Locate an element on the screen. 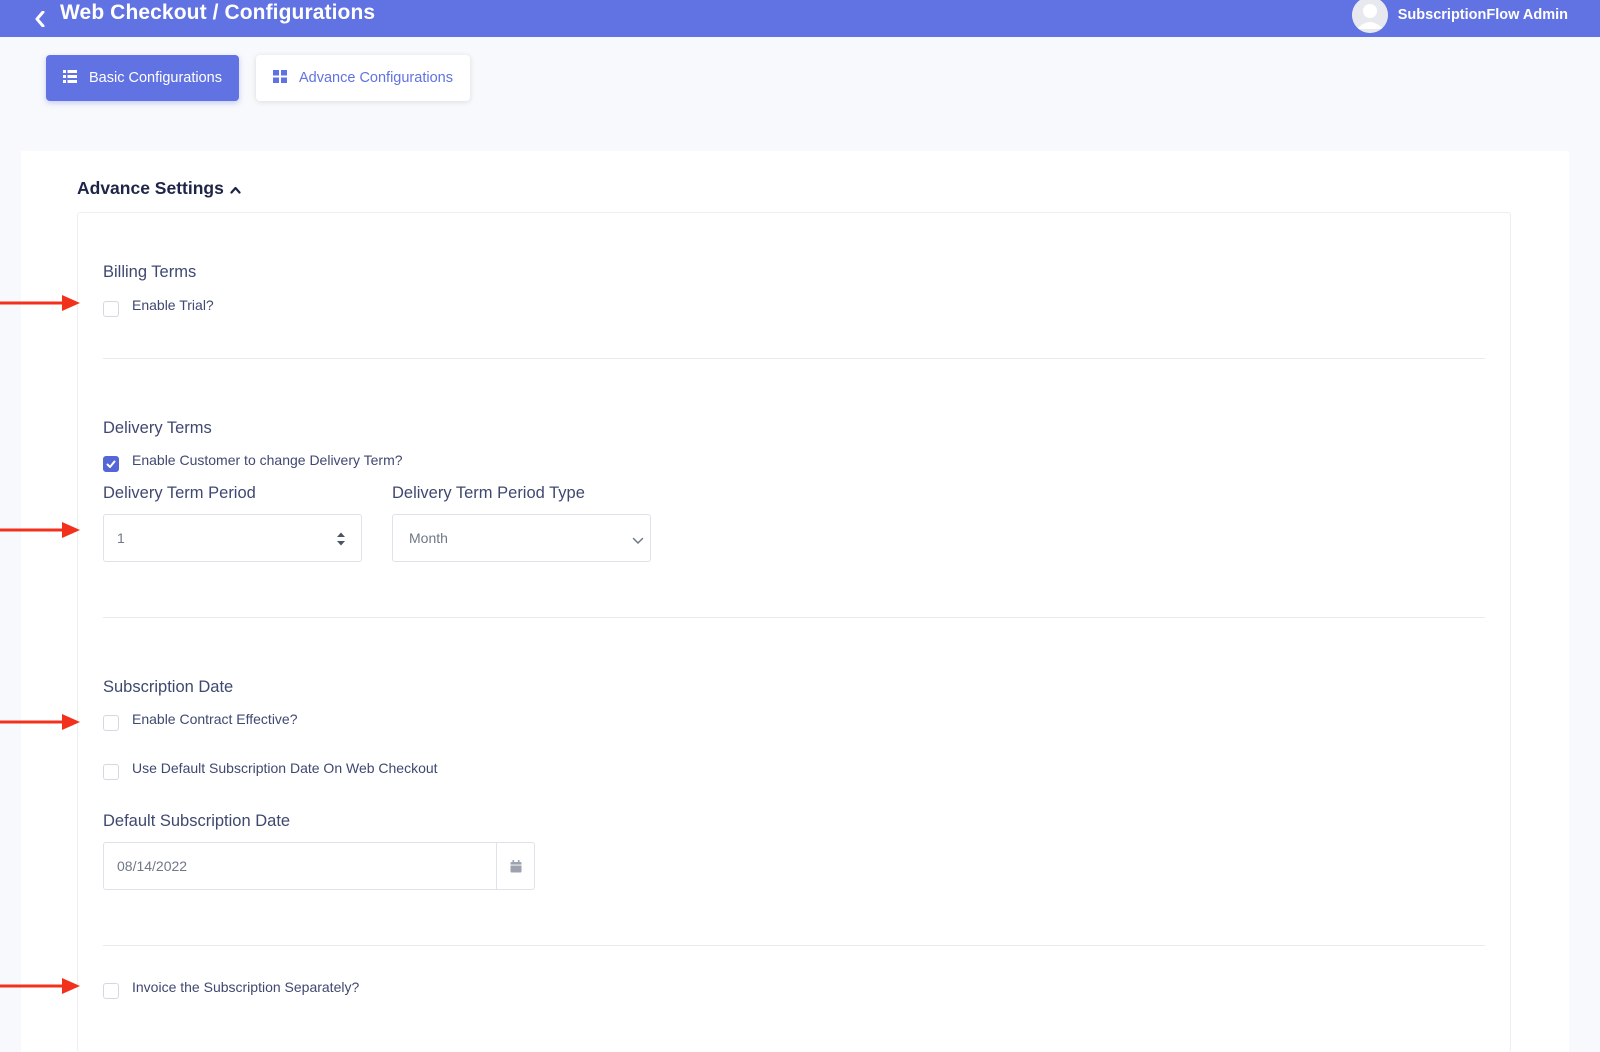 The height and width of the screenshot is (1052, 1600). list-icon is located at coordinates (70, 78).